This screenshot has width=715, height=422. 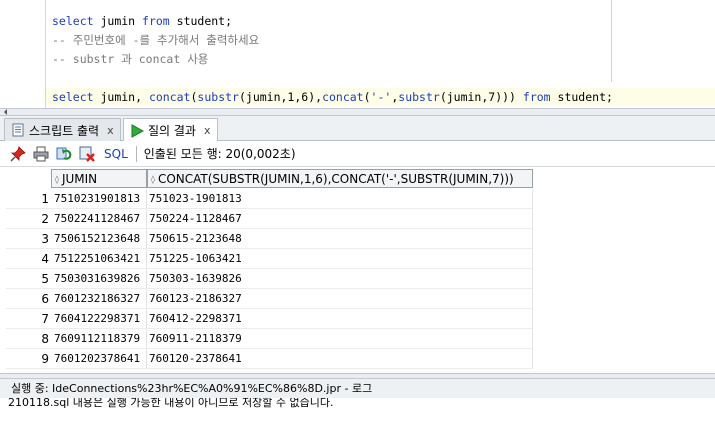 I want to click on row-number: 1, so click(x=27, y=199).